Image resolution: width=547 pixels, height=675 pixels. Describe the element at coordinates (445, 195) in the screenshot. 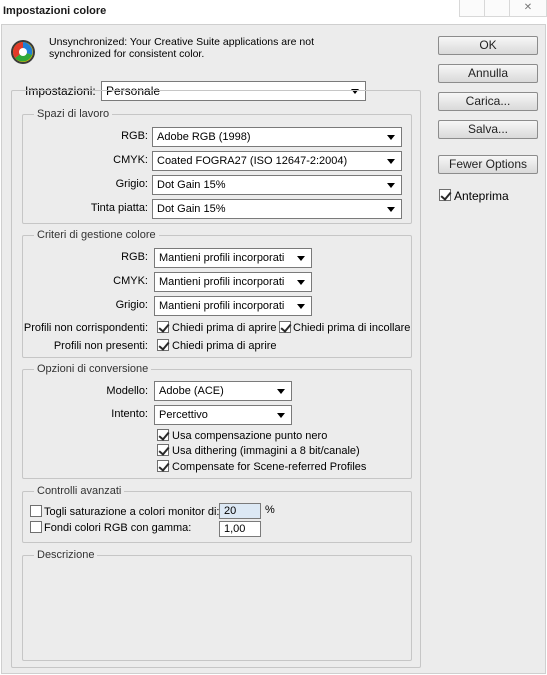

I see `preview-checkbox` at that location.